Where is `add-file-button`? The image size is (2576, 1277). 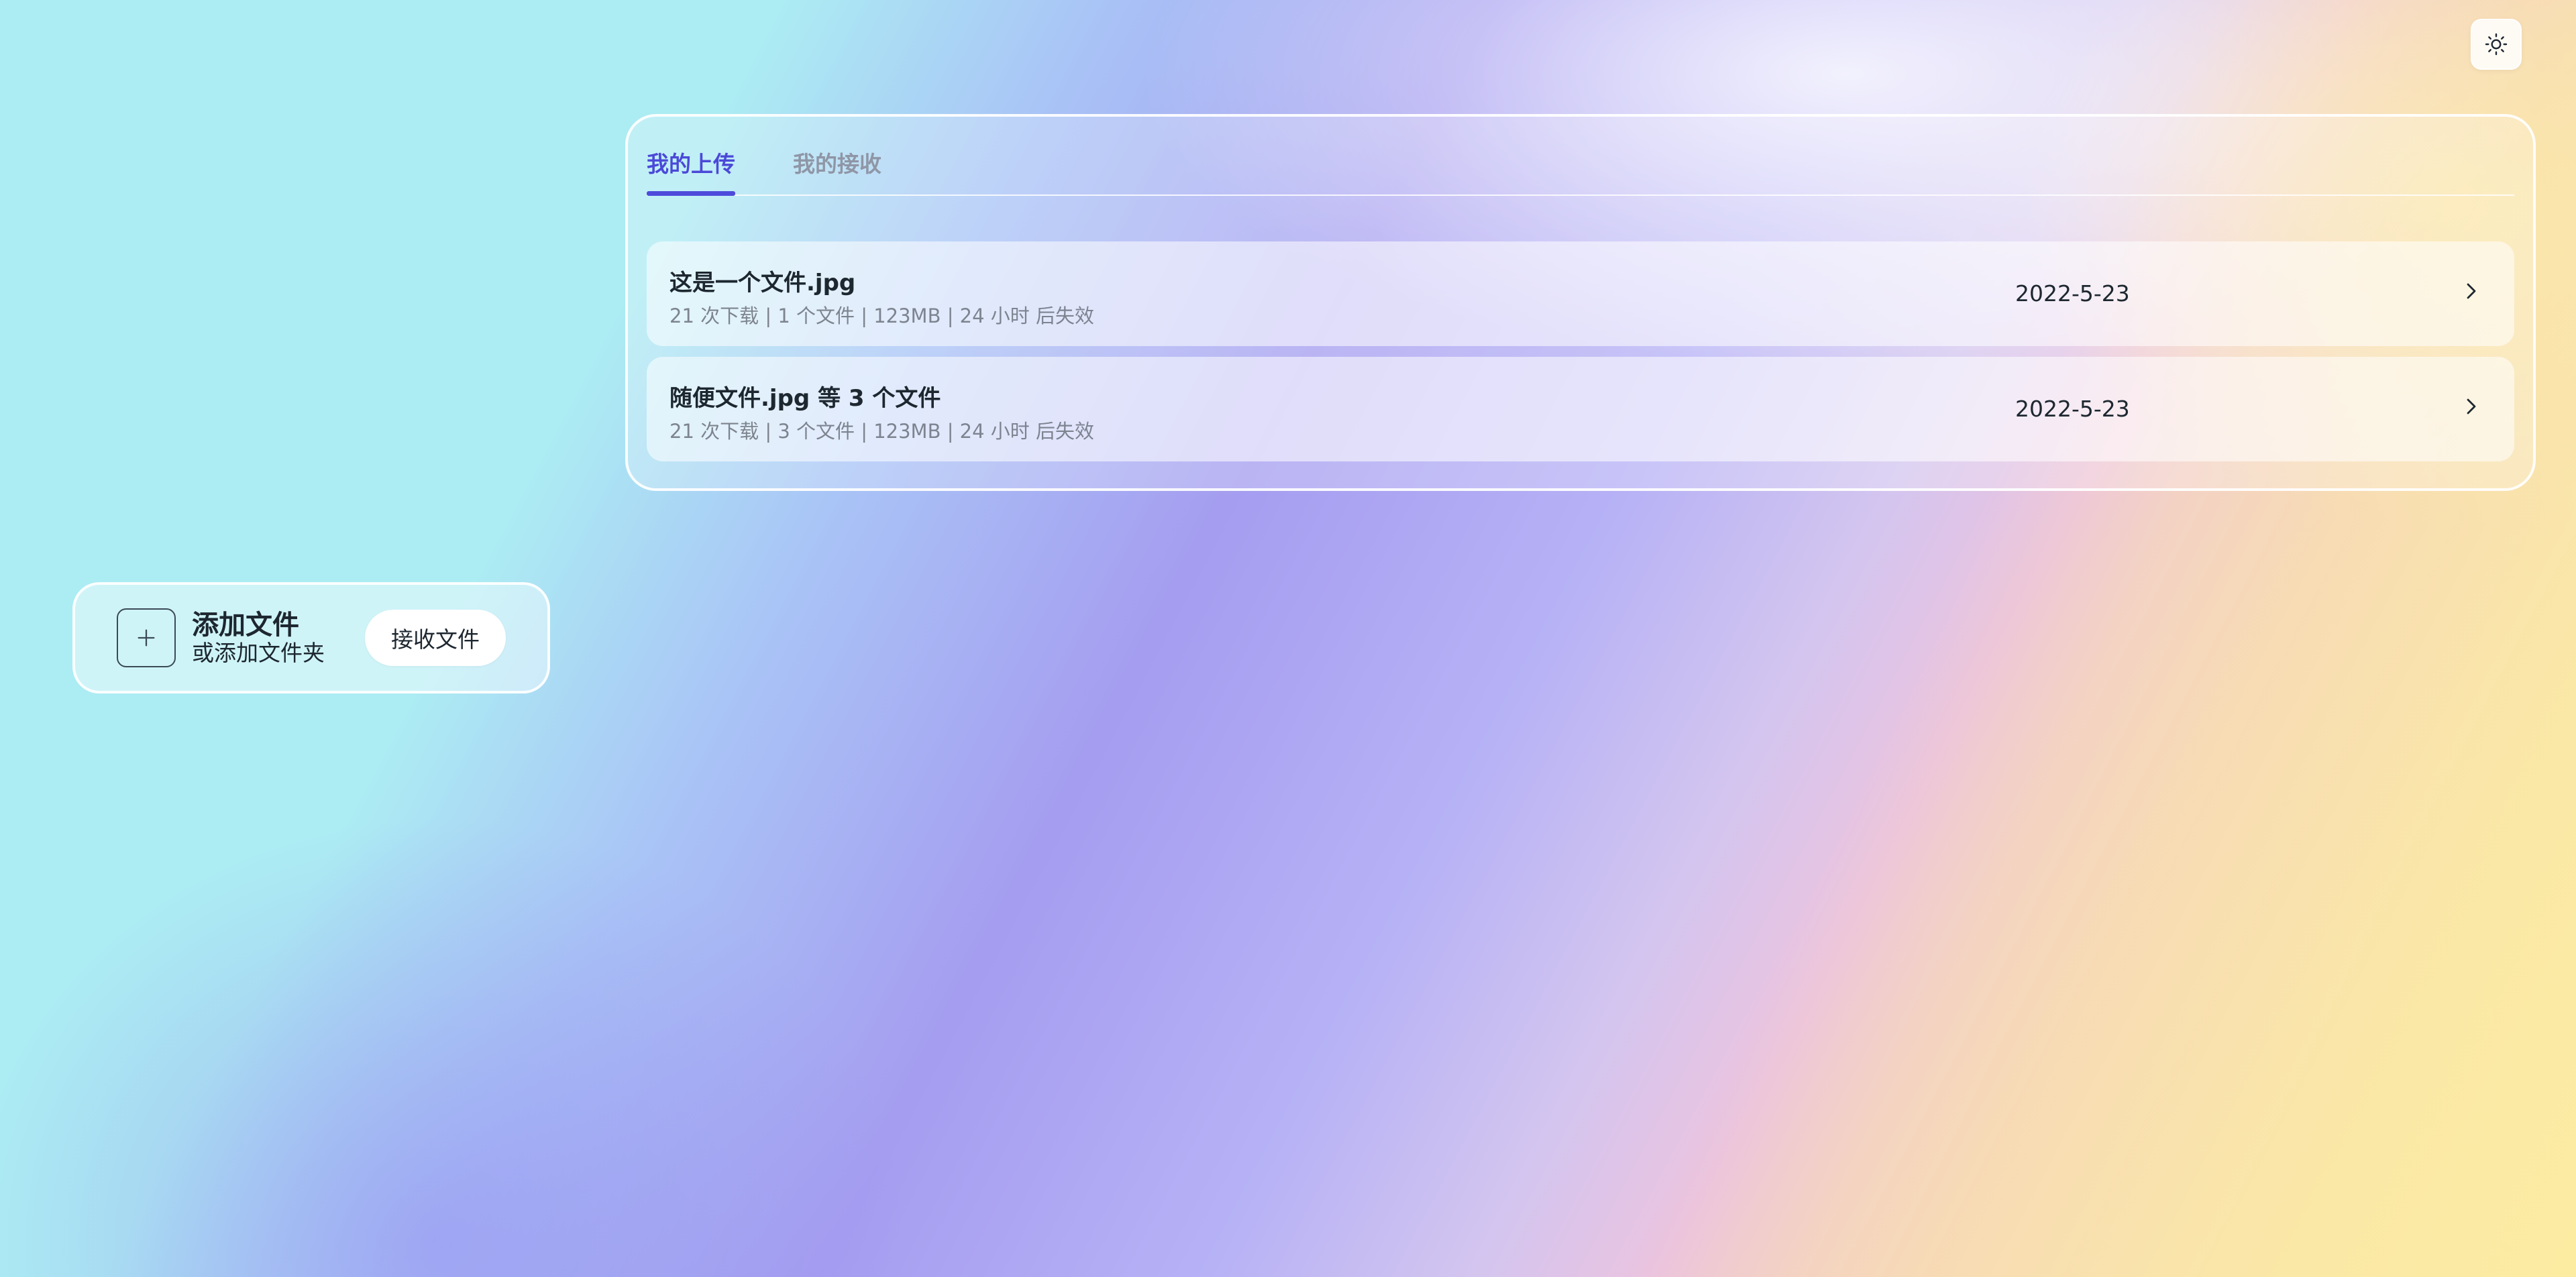 add-file-button is located at coordinates (146, 637).